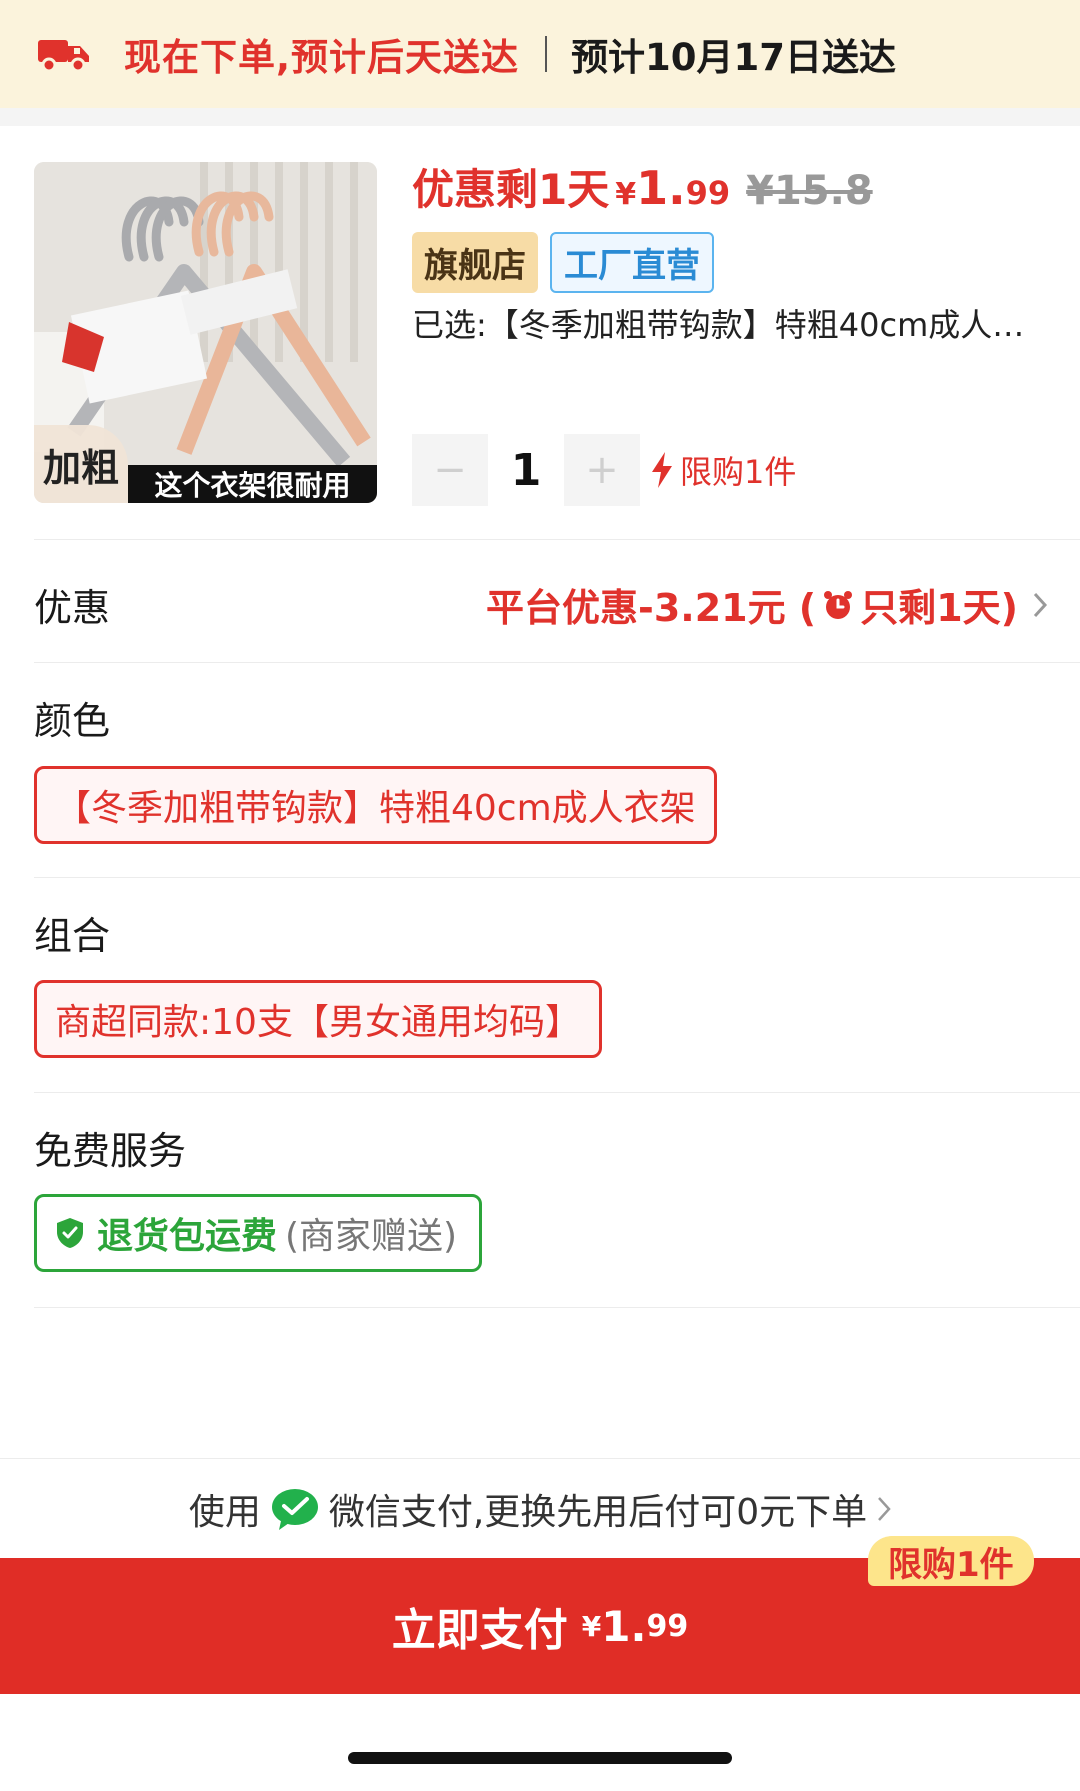 The image size is (1080, 1791). Describe the element at coordinates (375, 805) in the screenshot. I see `color-option-selected: 【冬季加粗带钩款】特粗40cm成人衣架` at that location.